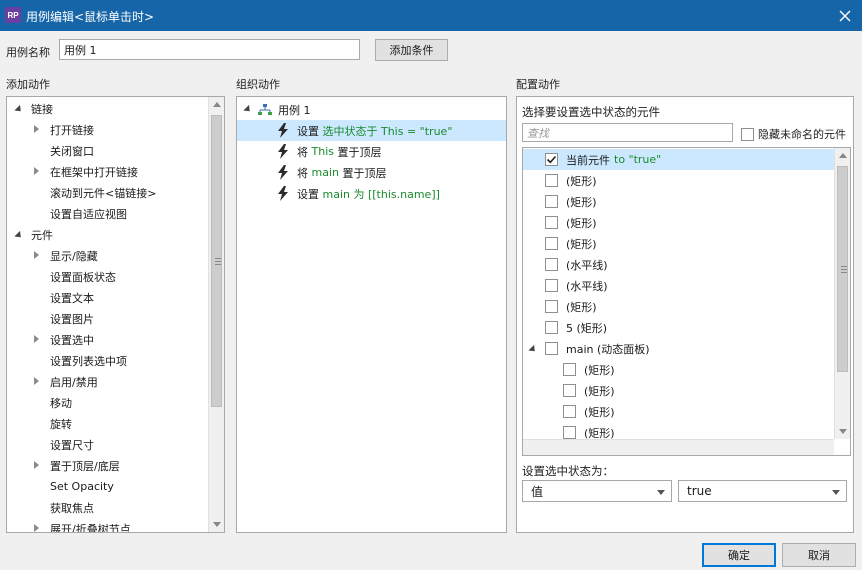  What do you see at coordinates (107, 507) in the screenshot?
I see `action-item: 获取焦点` at bounding box center [107, 507].